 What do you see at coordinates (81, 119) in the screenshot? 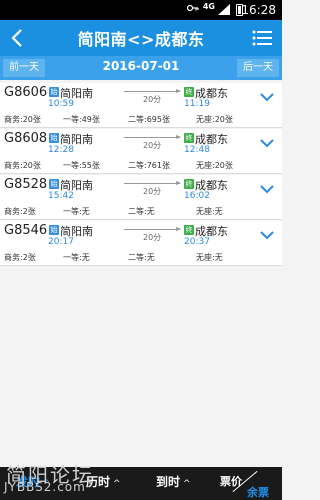
I see `seat-first: 一等:49张` at bounding box center [81, 119].